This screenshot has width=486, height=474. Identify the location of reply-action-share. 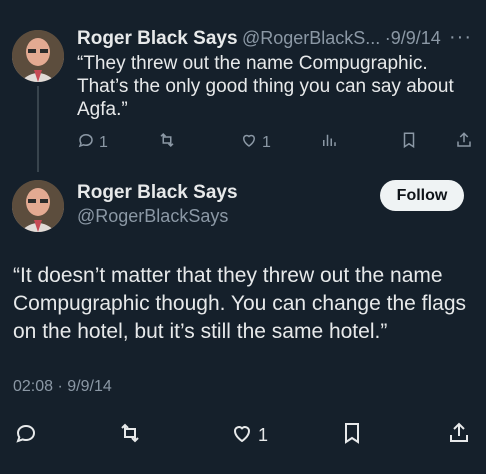
(464, 142).